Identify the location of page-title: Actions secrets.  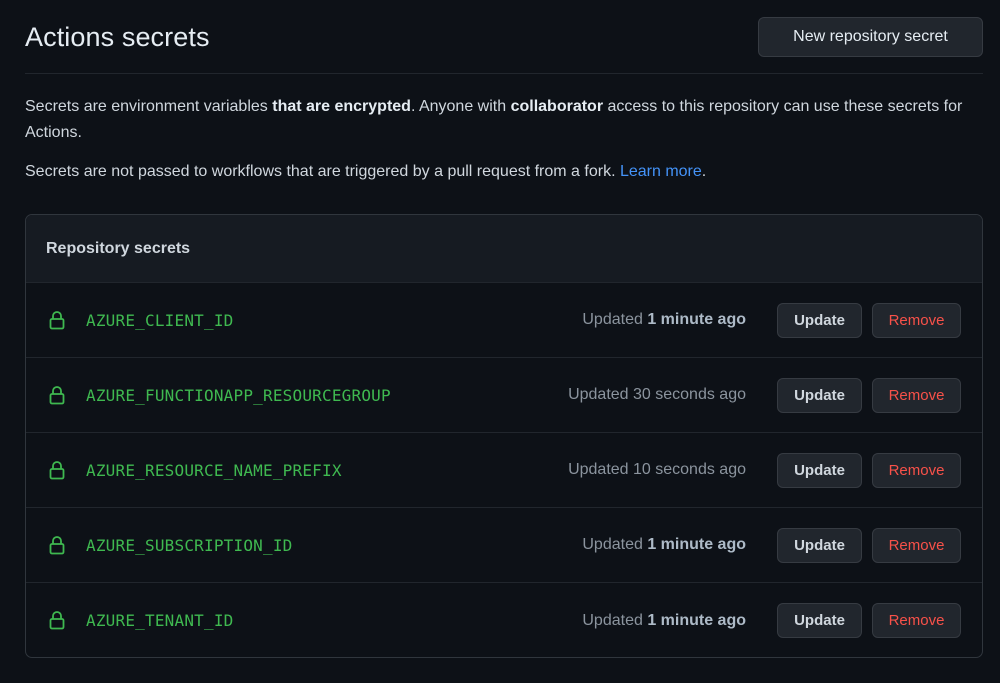
(117, 37).